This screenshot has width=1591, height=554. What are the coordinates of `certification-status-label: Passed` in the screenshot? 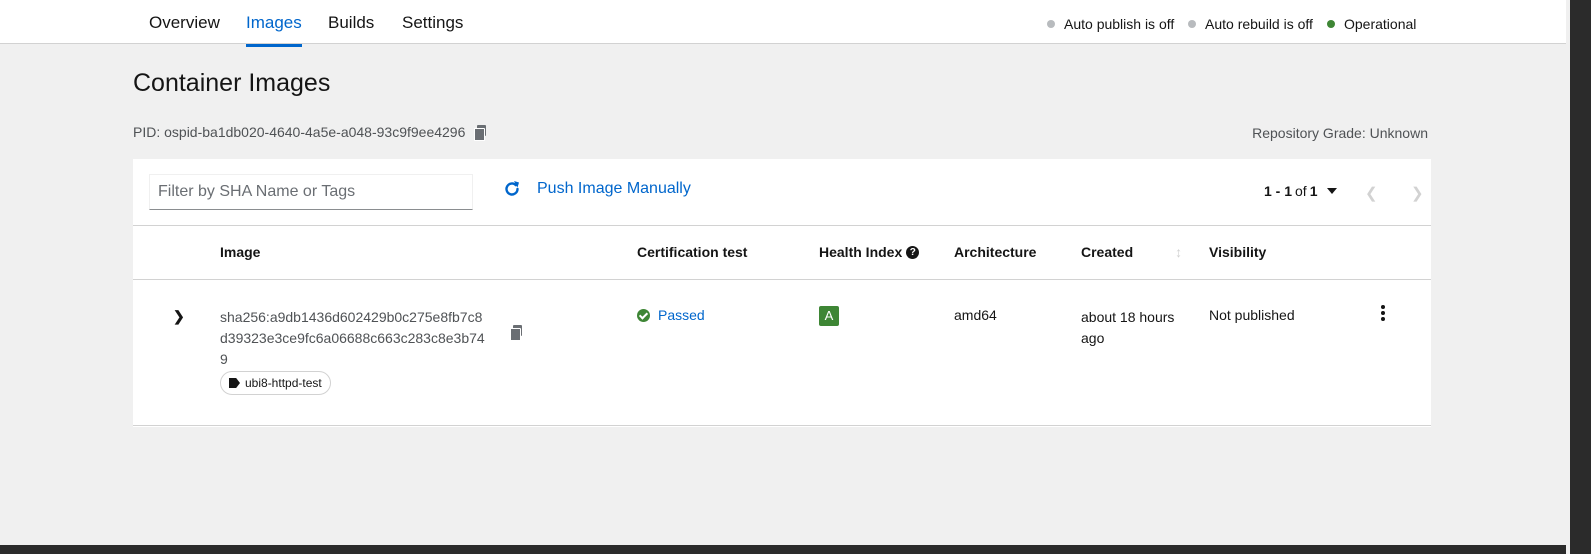 It's located at (681, 315).